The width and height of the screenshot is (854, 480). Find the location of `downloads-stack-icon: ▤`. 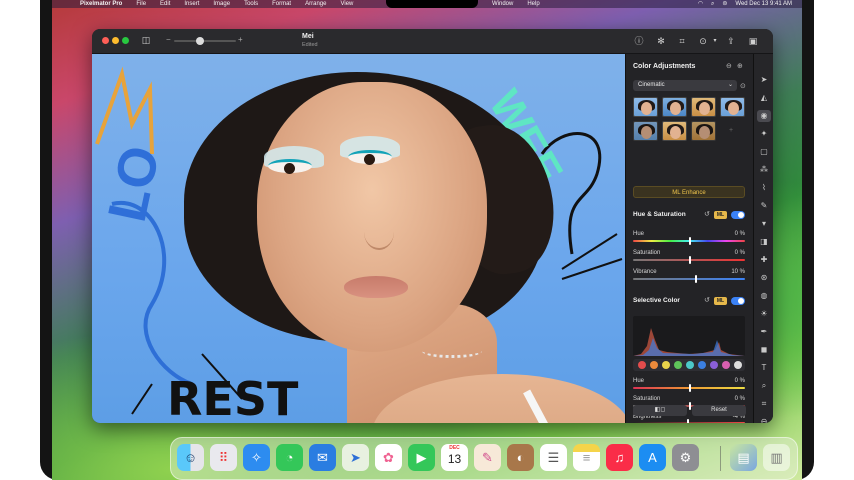

downloads-stack-icon: ▤ is located at coordinates (743, 457).